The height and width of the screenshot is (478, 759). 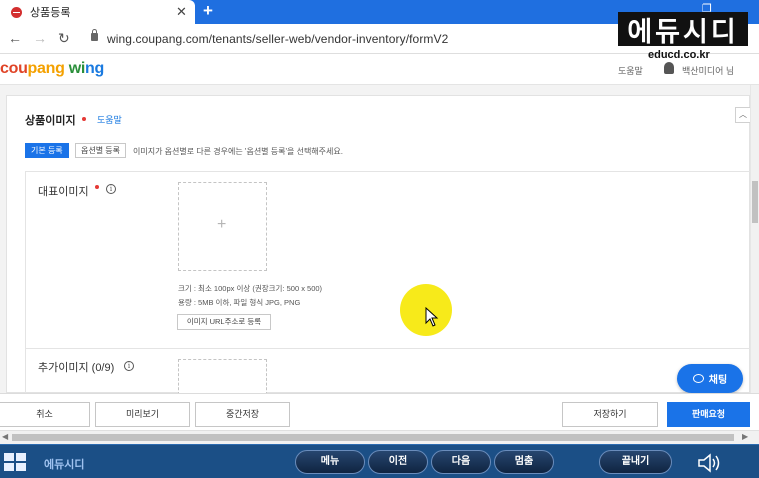 I want to click on bottom-action-bar: 취소 미리보기 중간저장 저장하기 판매요청, so click(x=379, y=411).